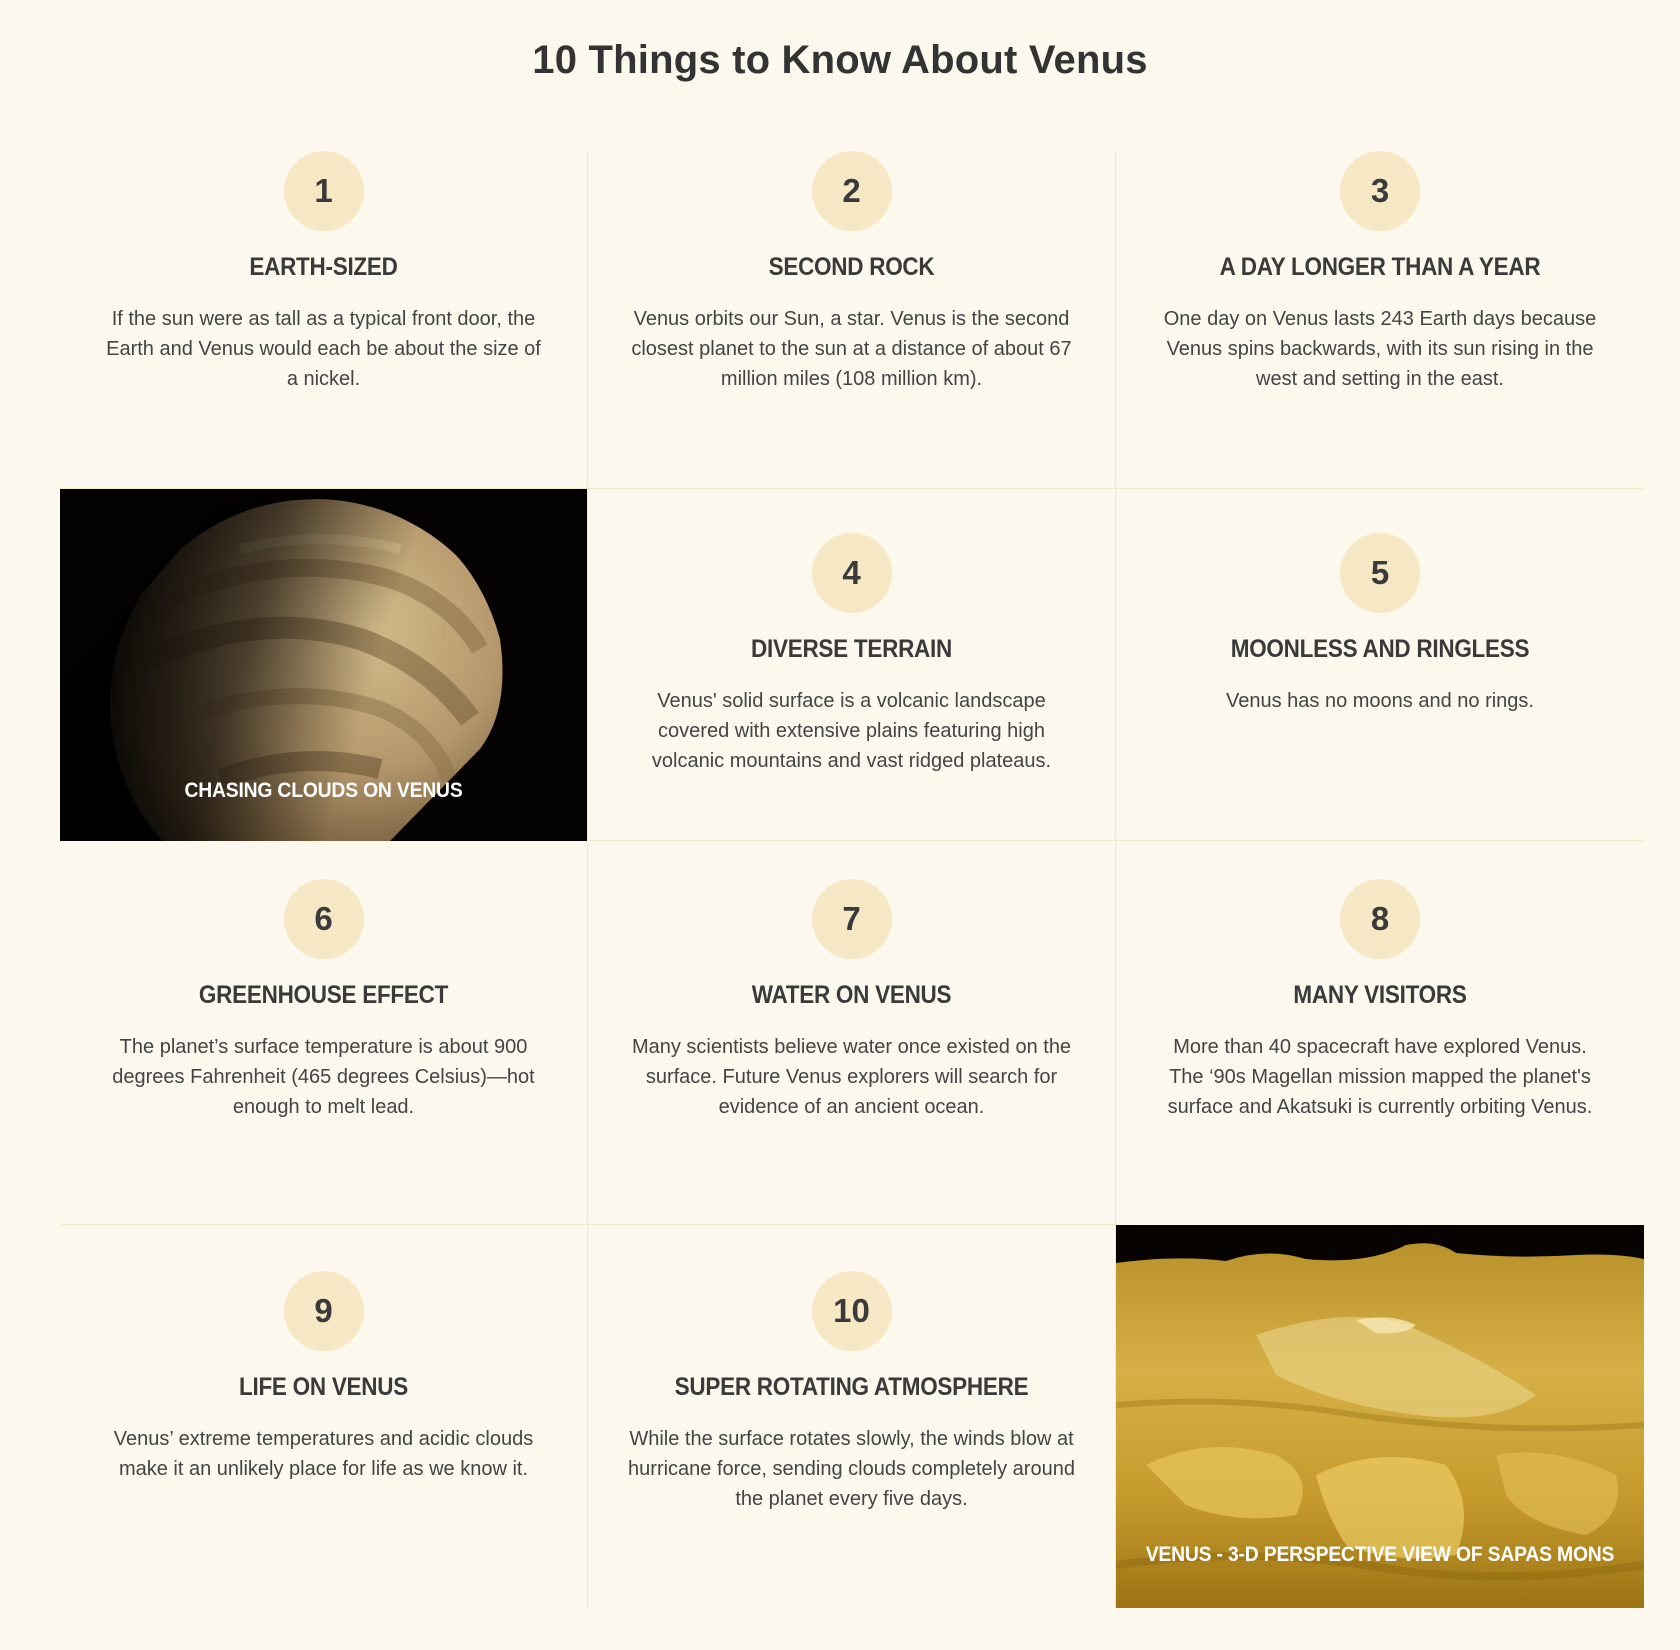 This screenshot has width=1680, height=1650. Describe the element at coordinates (323, 267) in the screenshot. I see `fact-title: EARTH-SIZED` at that location.